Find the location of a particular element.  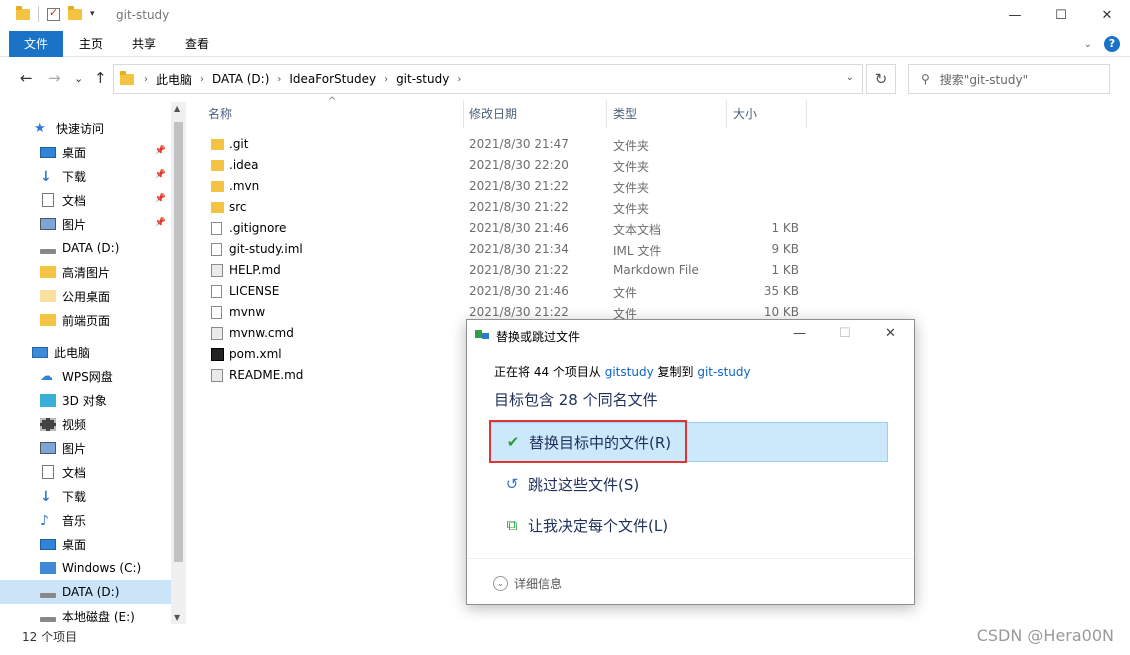

table-row: LICENSE 2021/8/30 21:46 文件 35 KB is located at coordinates (510, 291).